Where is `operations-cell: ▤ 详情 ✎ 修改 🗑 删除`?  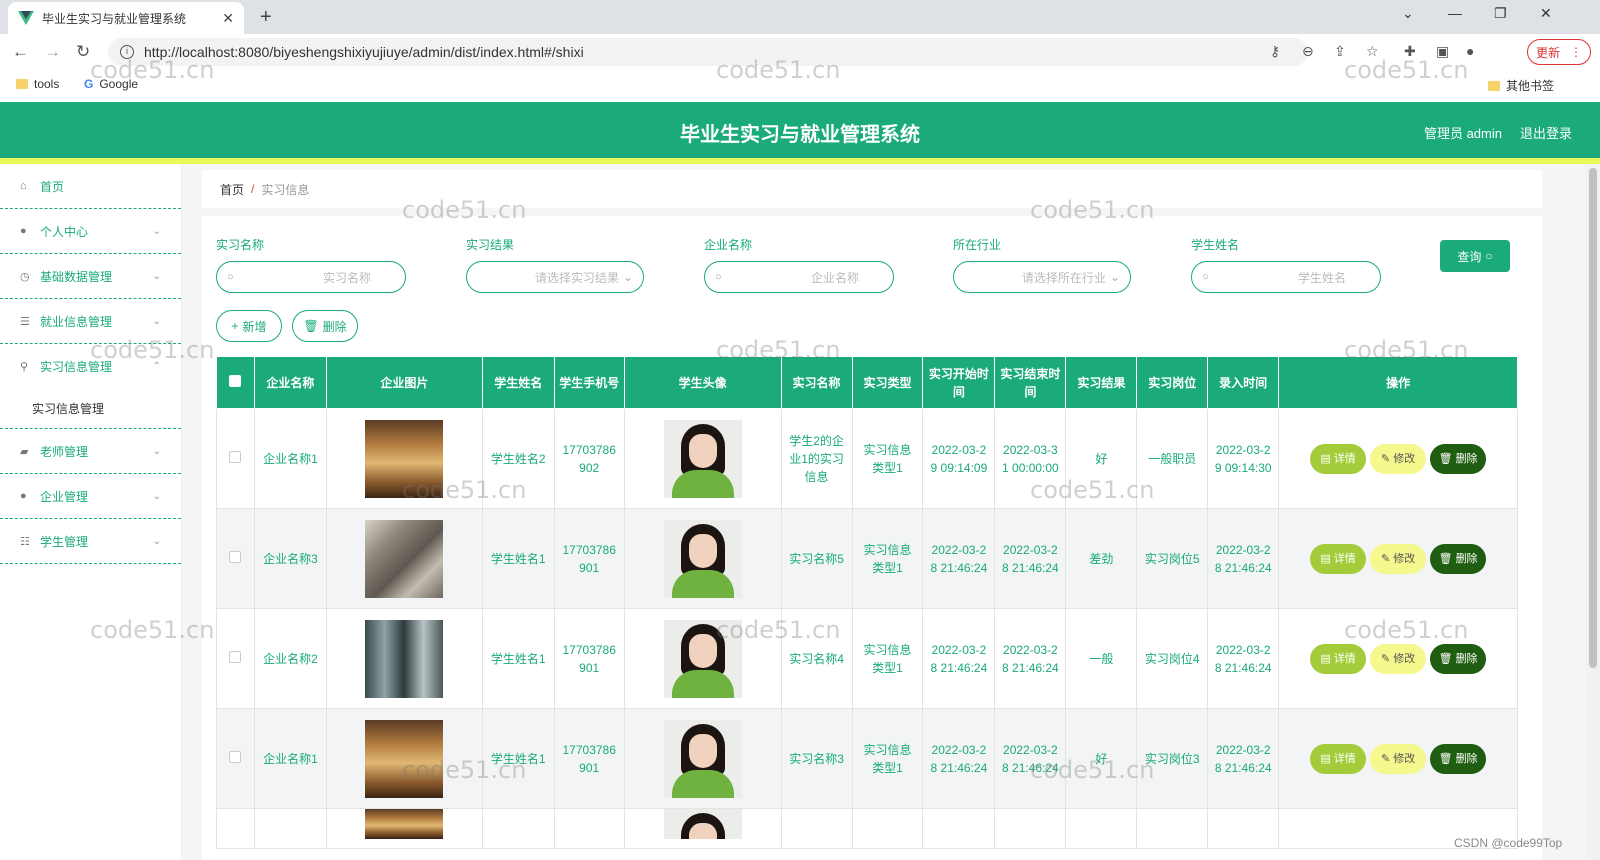
operations-cell: ▤ 详情 ✎ 修改 🗑 删除 is located at coordinates (1398, 558).